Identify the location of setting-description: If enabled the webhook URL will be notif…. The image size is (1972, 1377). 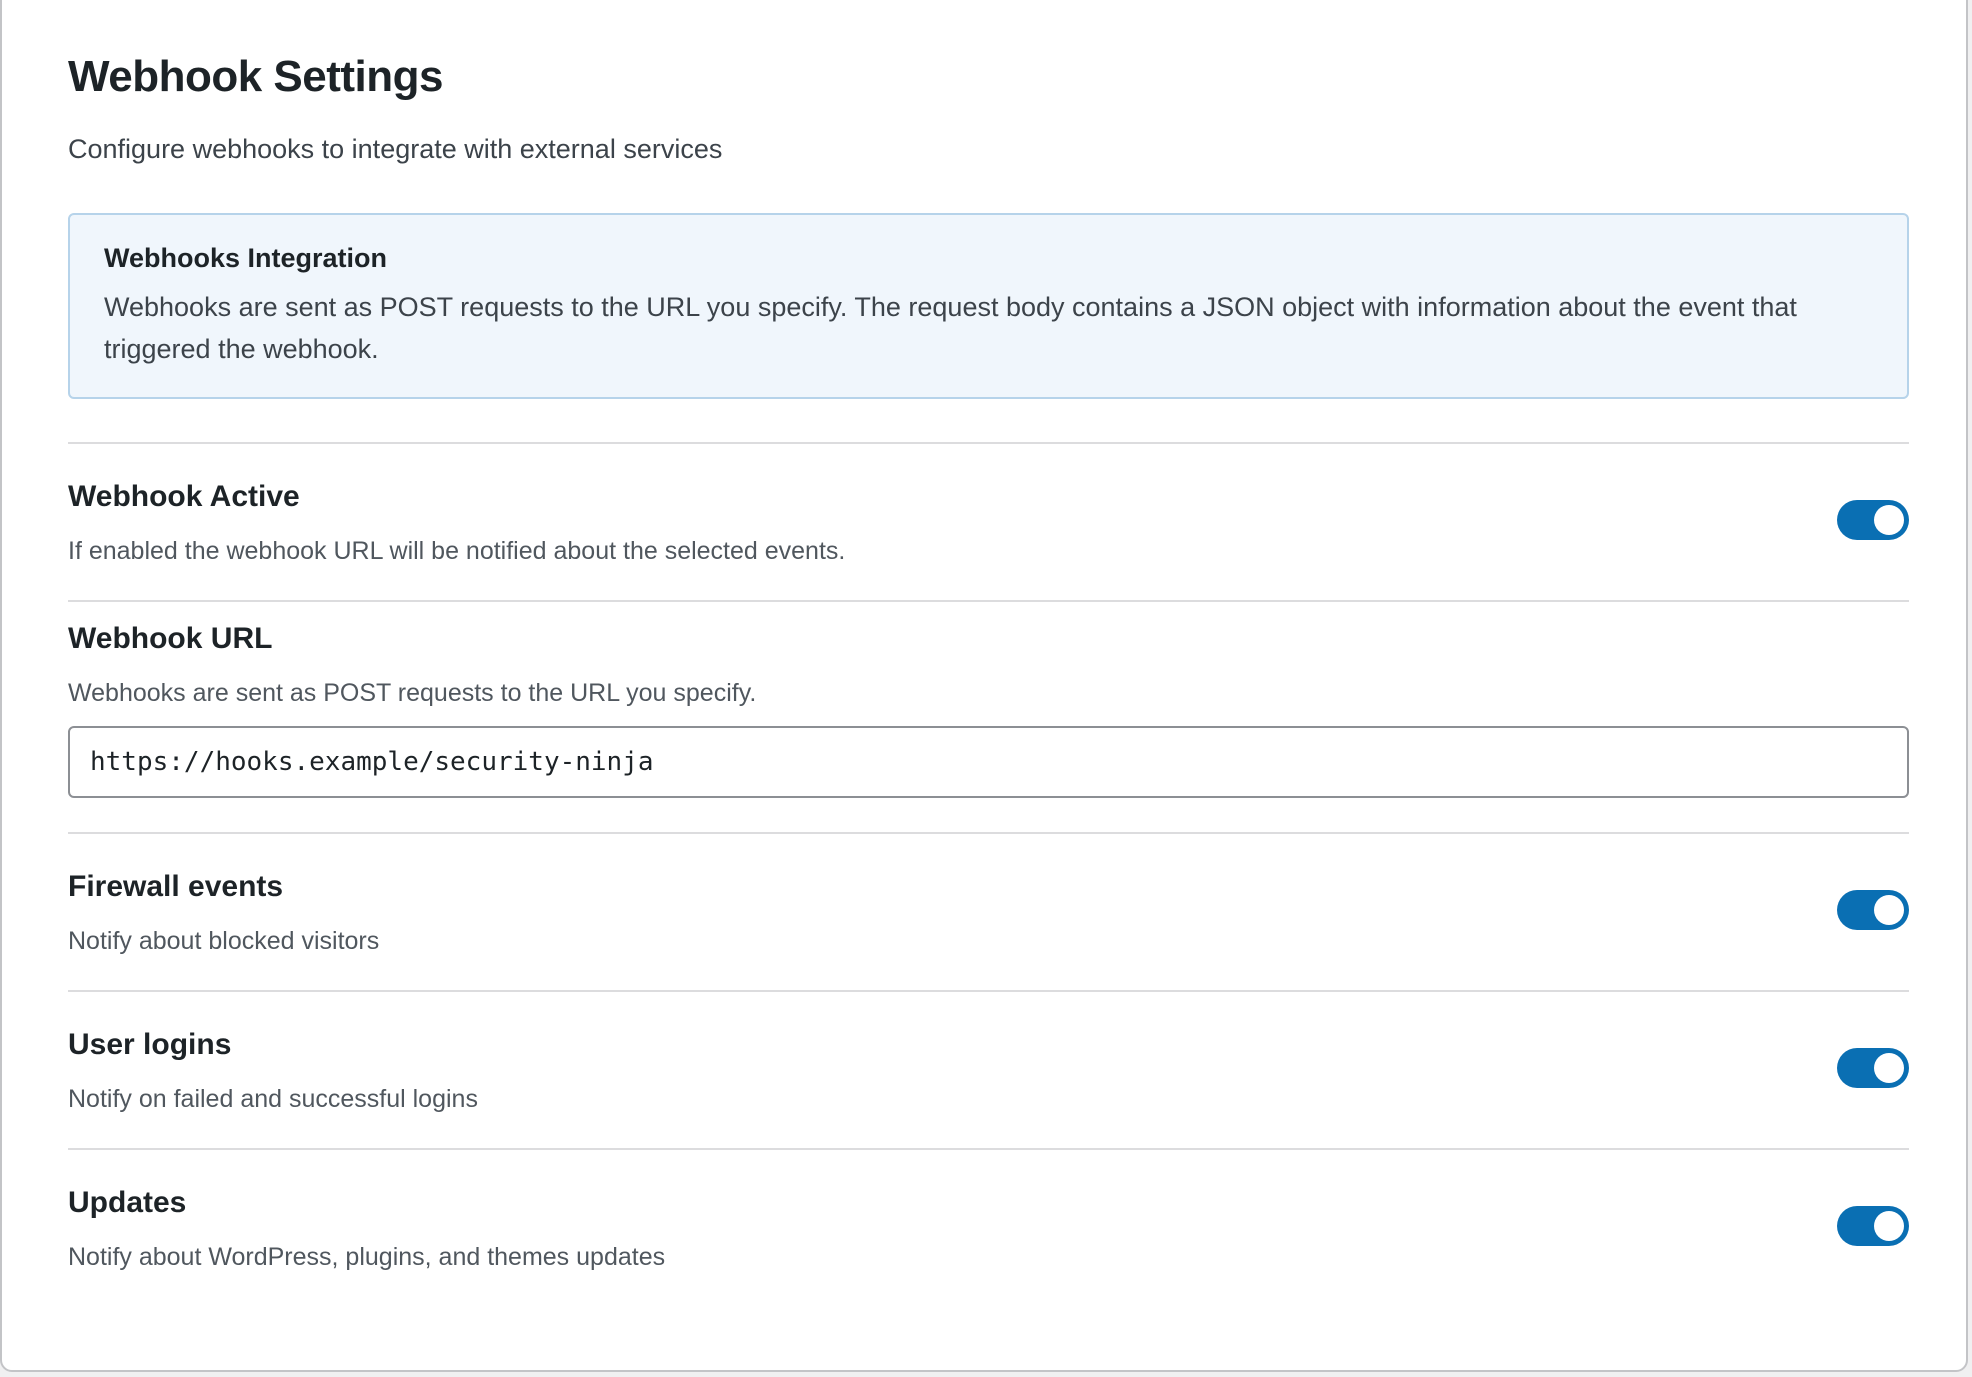
(457, 551).